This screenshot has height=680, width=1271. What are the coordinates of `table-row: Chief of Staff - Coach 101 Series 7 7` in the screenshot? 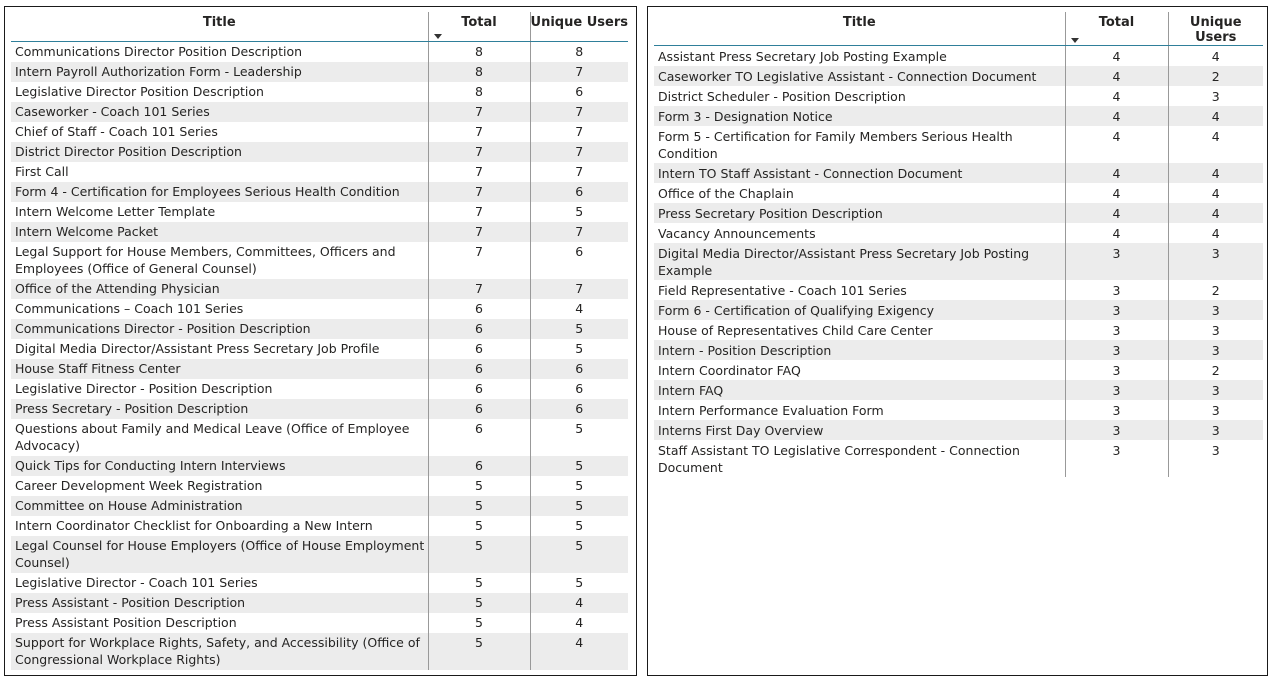 It's located at (319, 131).